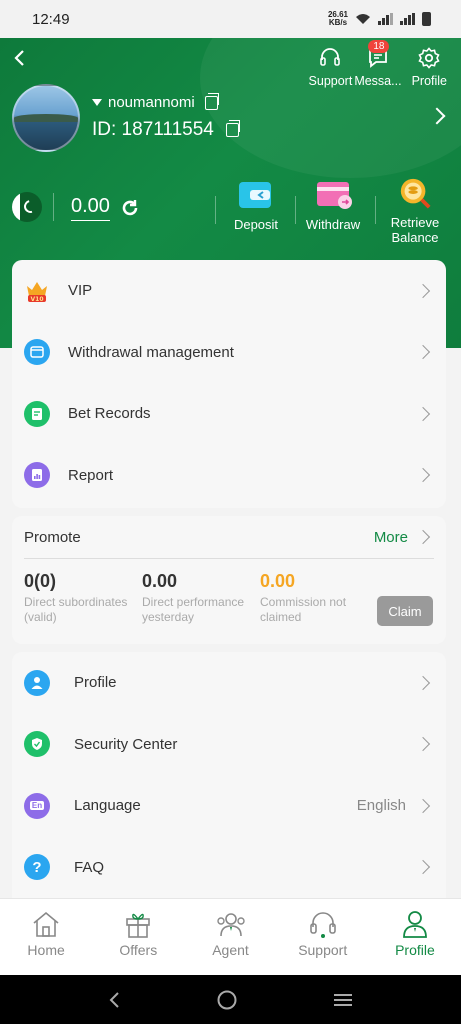  What do you see at coordinates (426, 19) in the screenshot?
I see `battery-icon` at bounding box center [426, 19].